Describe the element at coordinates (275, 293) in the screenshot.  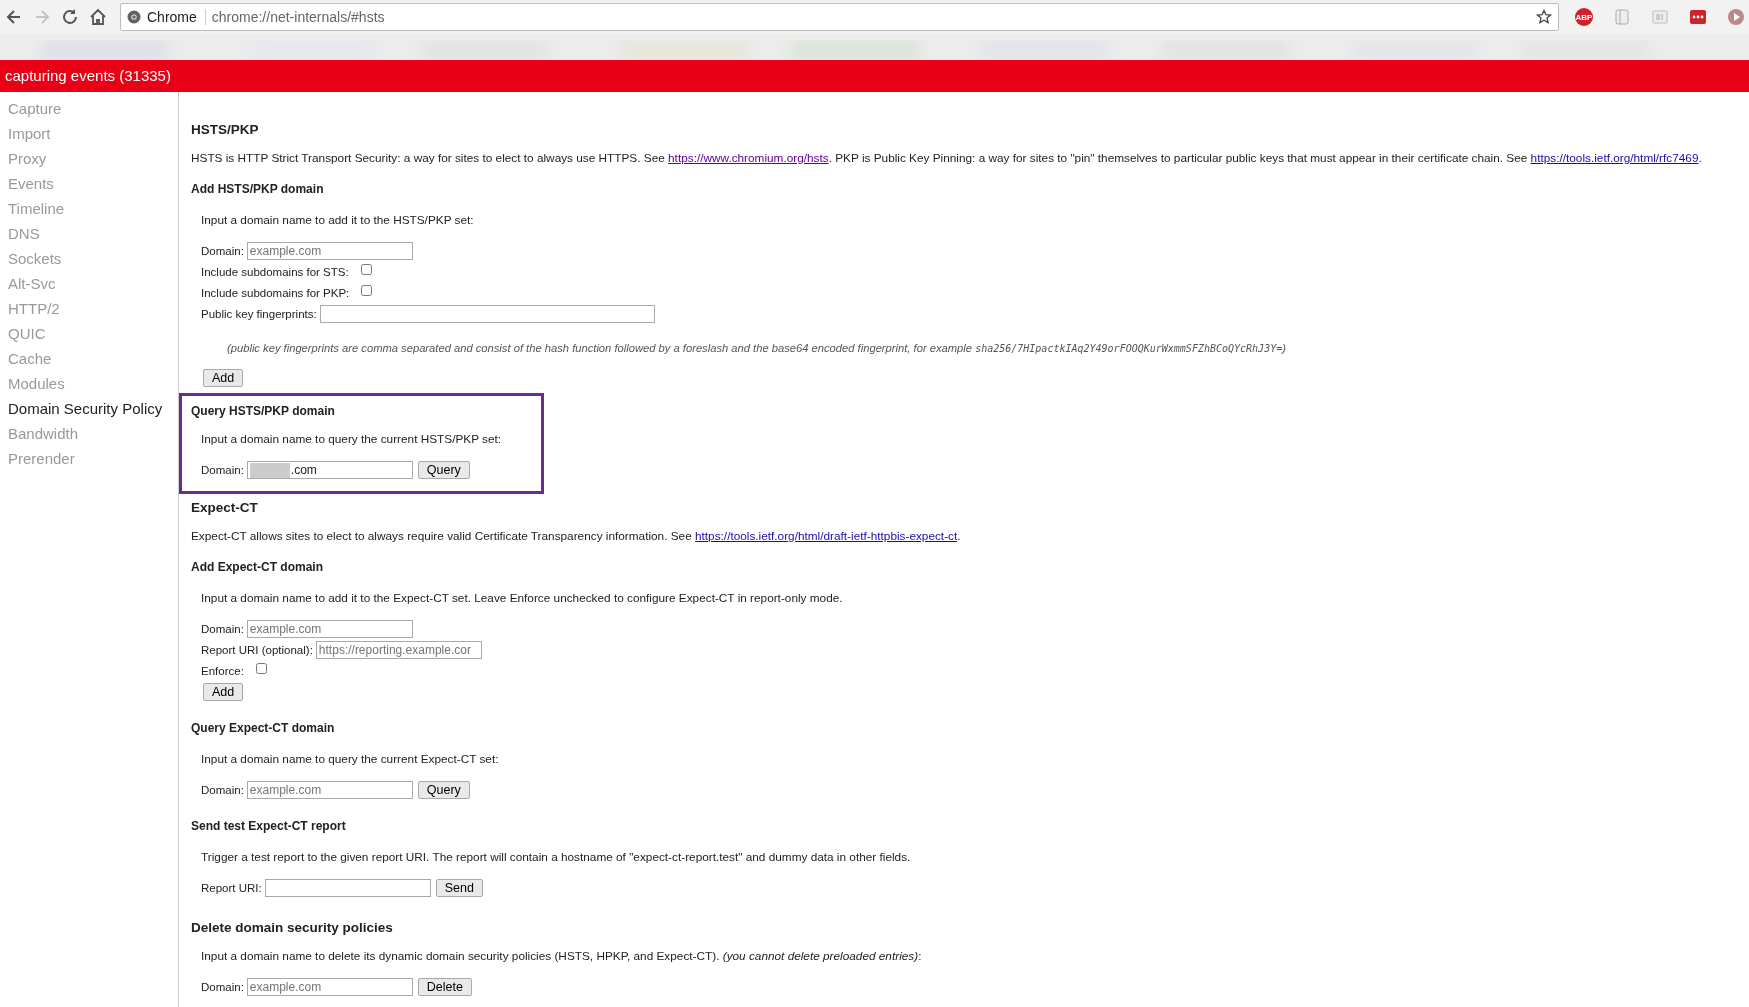
I see `field-label: Include subdomains for PKP:` at that location.